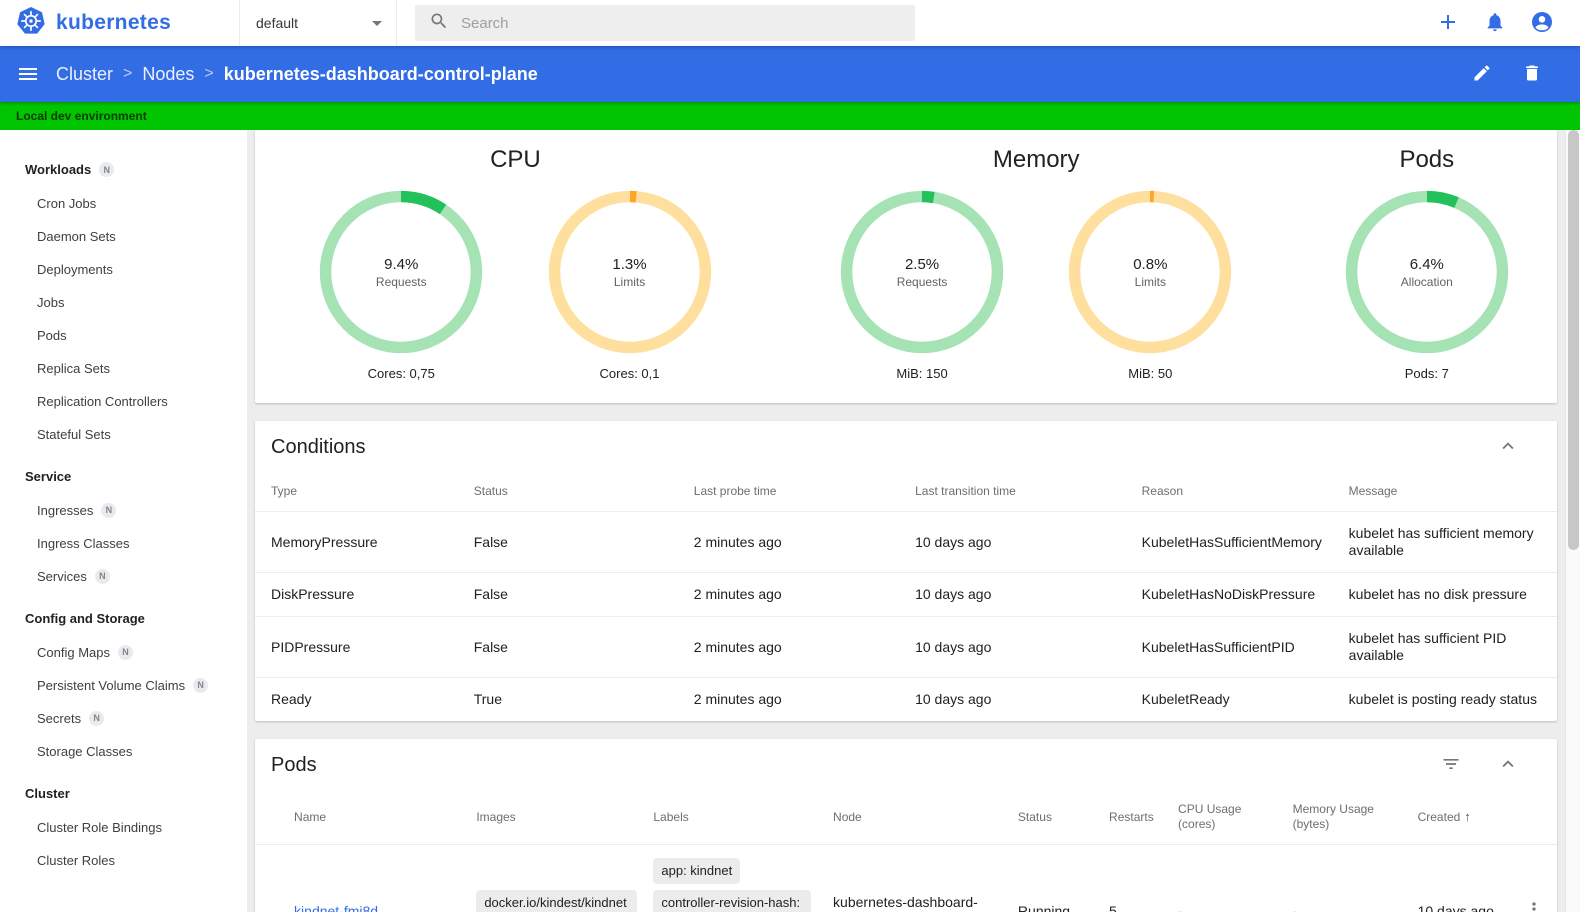 This screenshot has height=912, width=1580. I want to click on search-bar, so click(665, 23).